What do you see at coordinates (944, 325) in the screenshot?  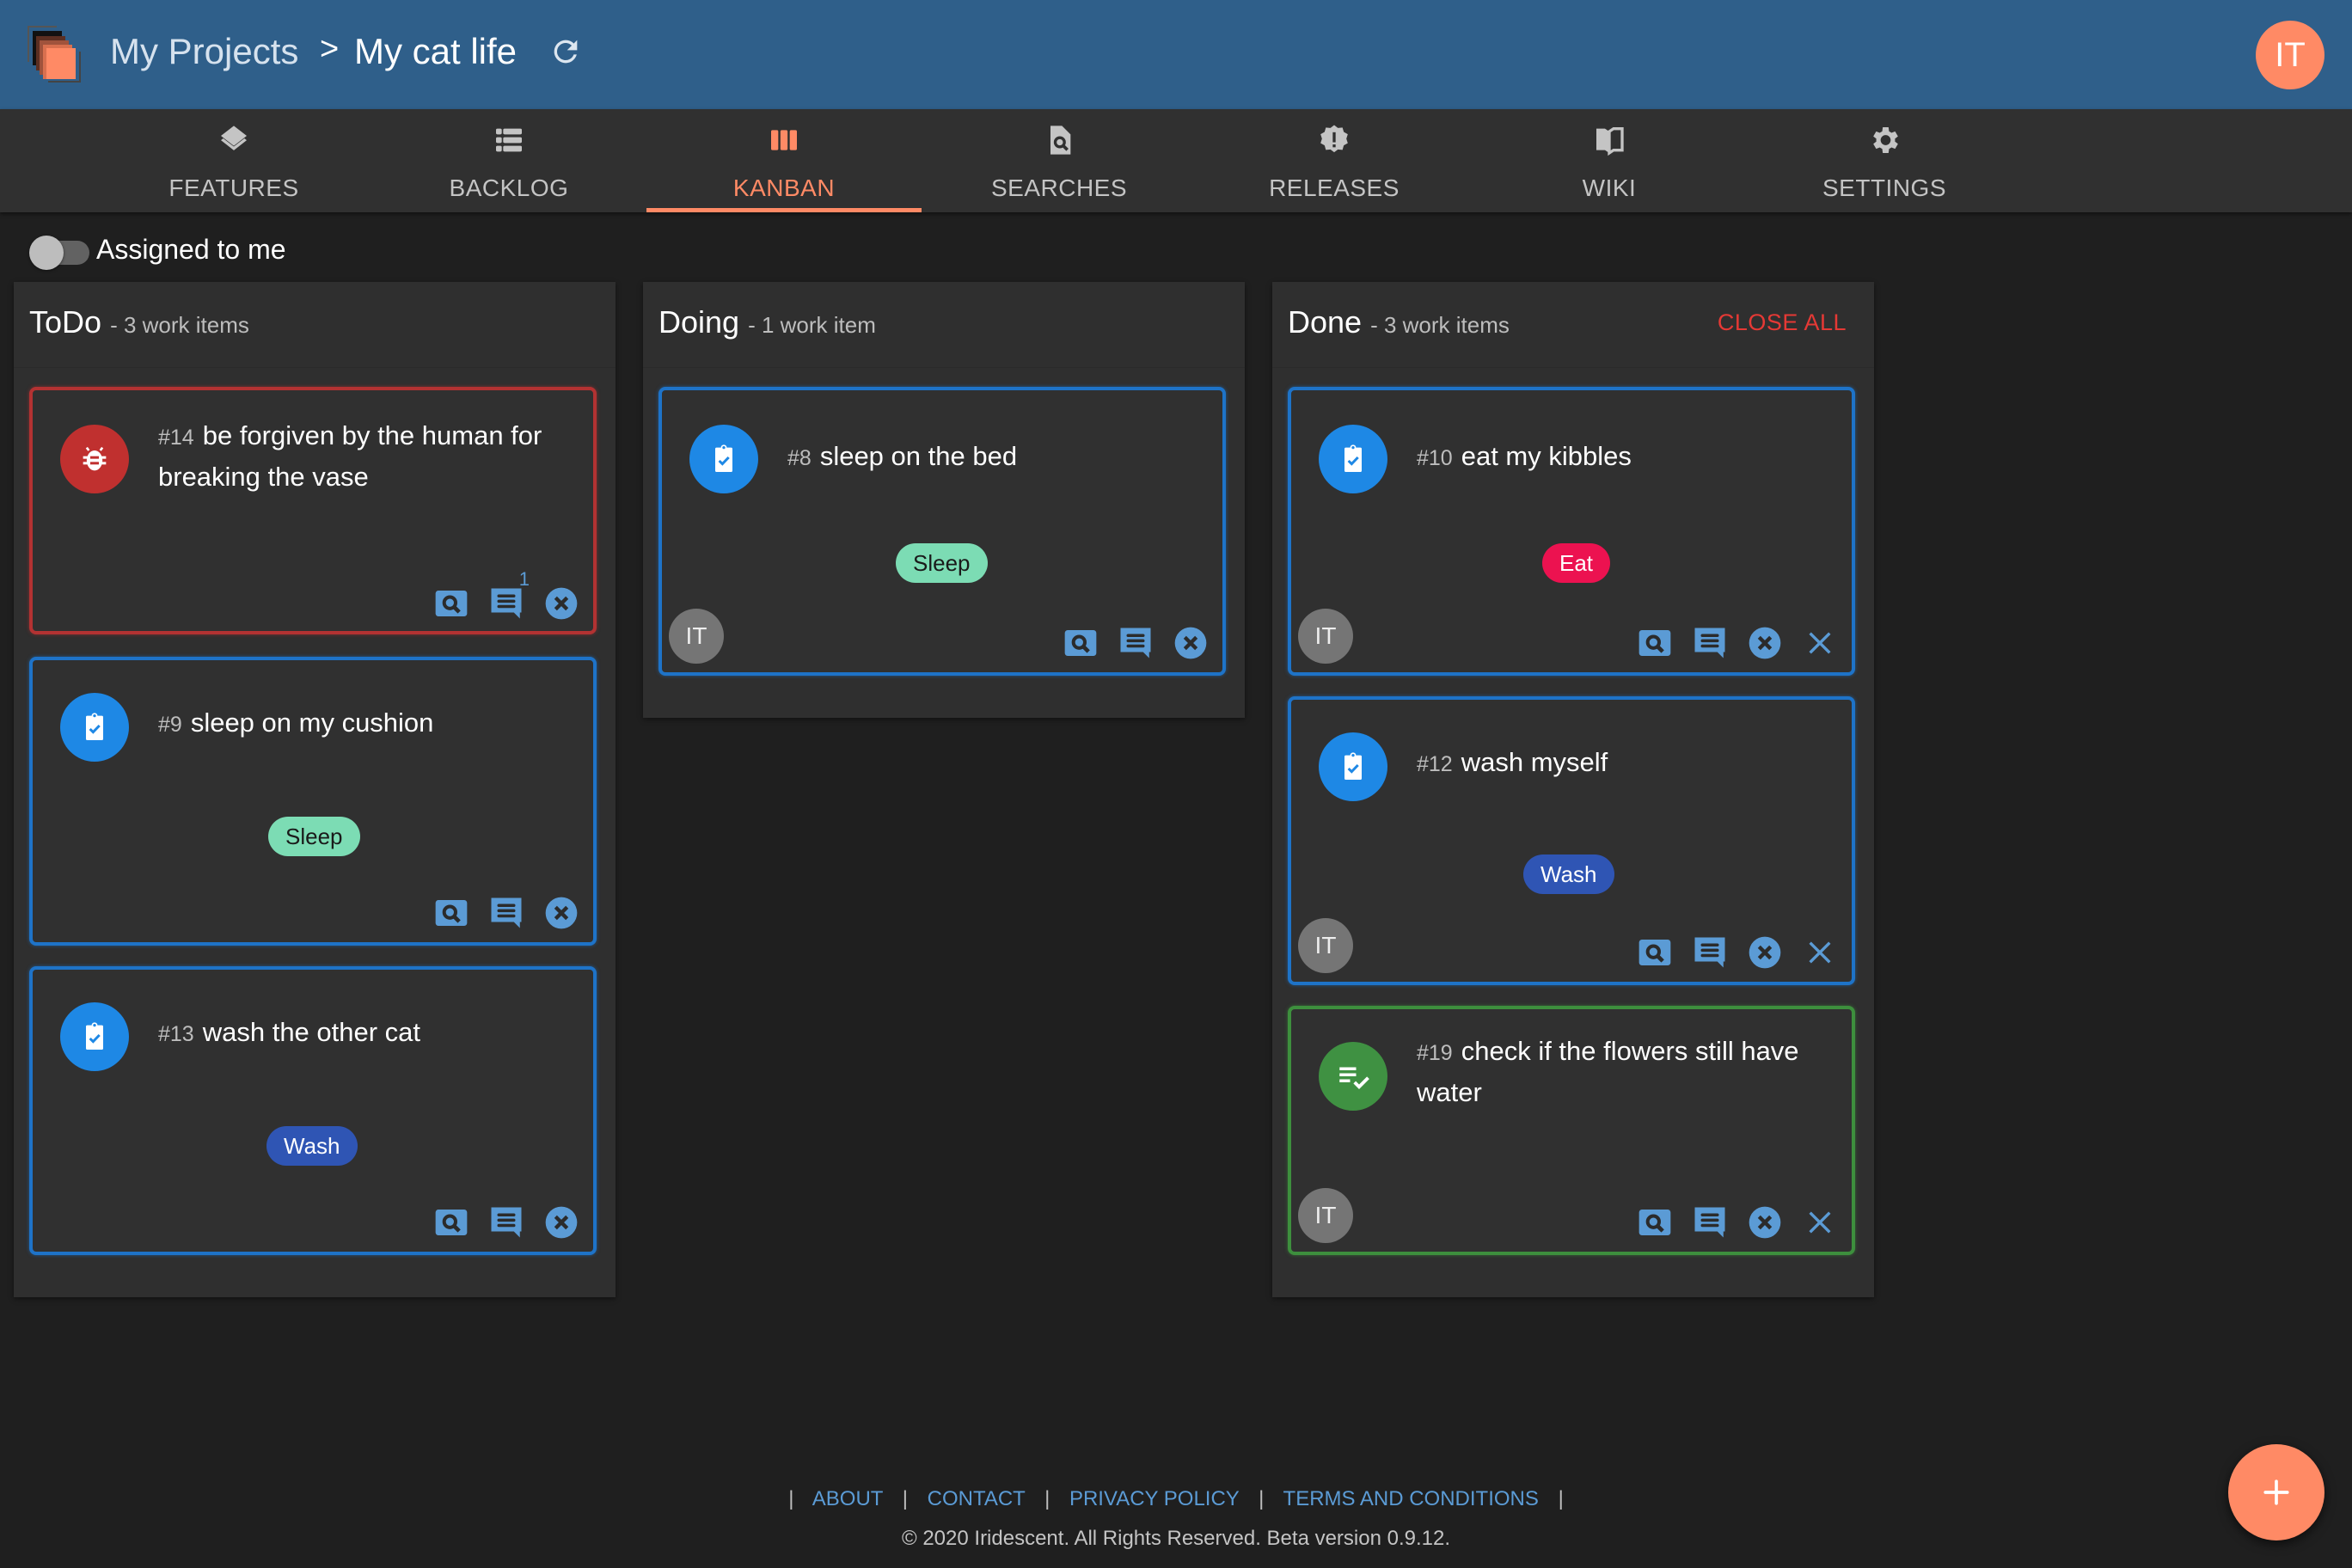 I see `column-header: Doing - 1 work item` at bounding box center [944, 325].